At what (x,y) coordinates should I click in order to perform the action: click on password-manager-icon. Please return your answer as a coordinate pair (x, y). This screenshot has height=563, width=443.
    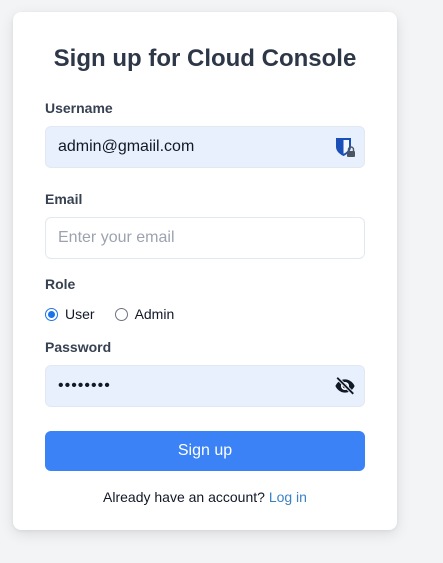
    Looking at the image, I should click on (345, 147).